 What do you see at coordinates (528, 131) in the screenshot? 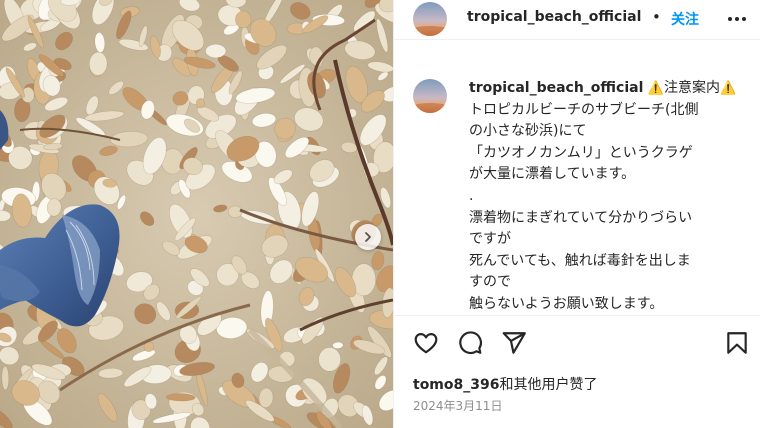
I see `caption-line: の小さな砂浜)にて` at bounding box center [528, 131].